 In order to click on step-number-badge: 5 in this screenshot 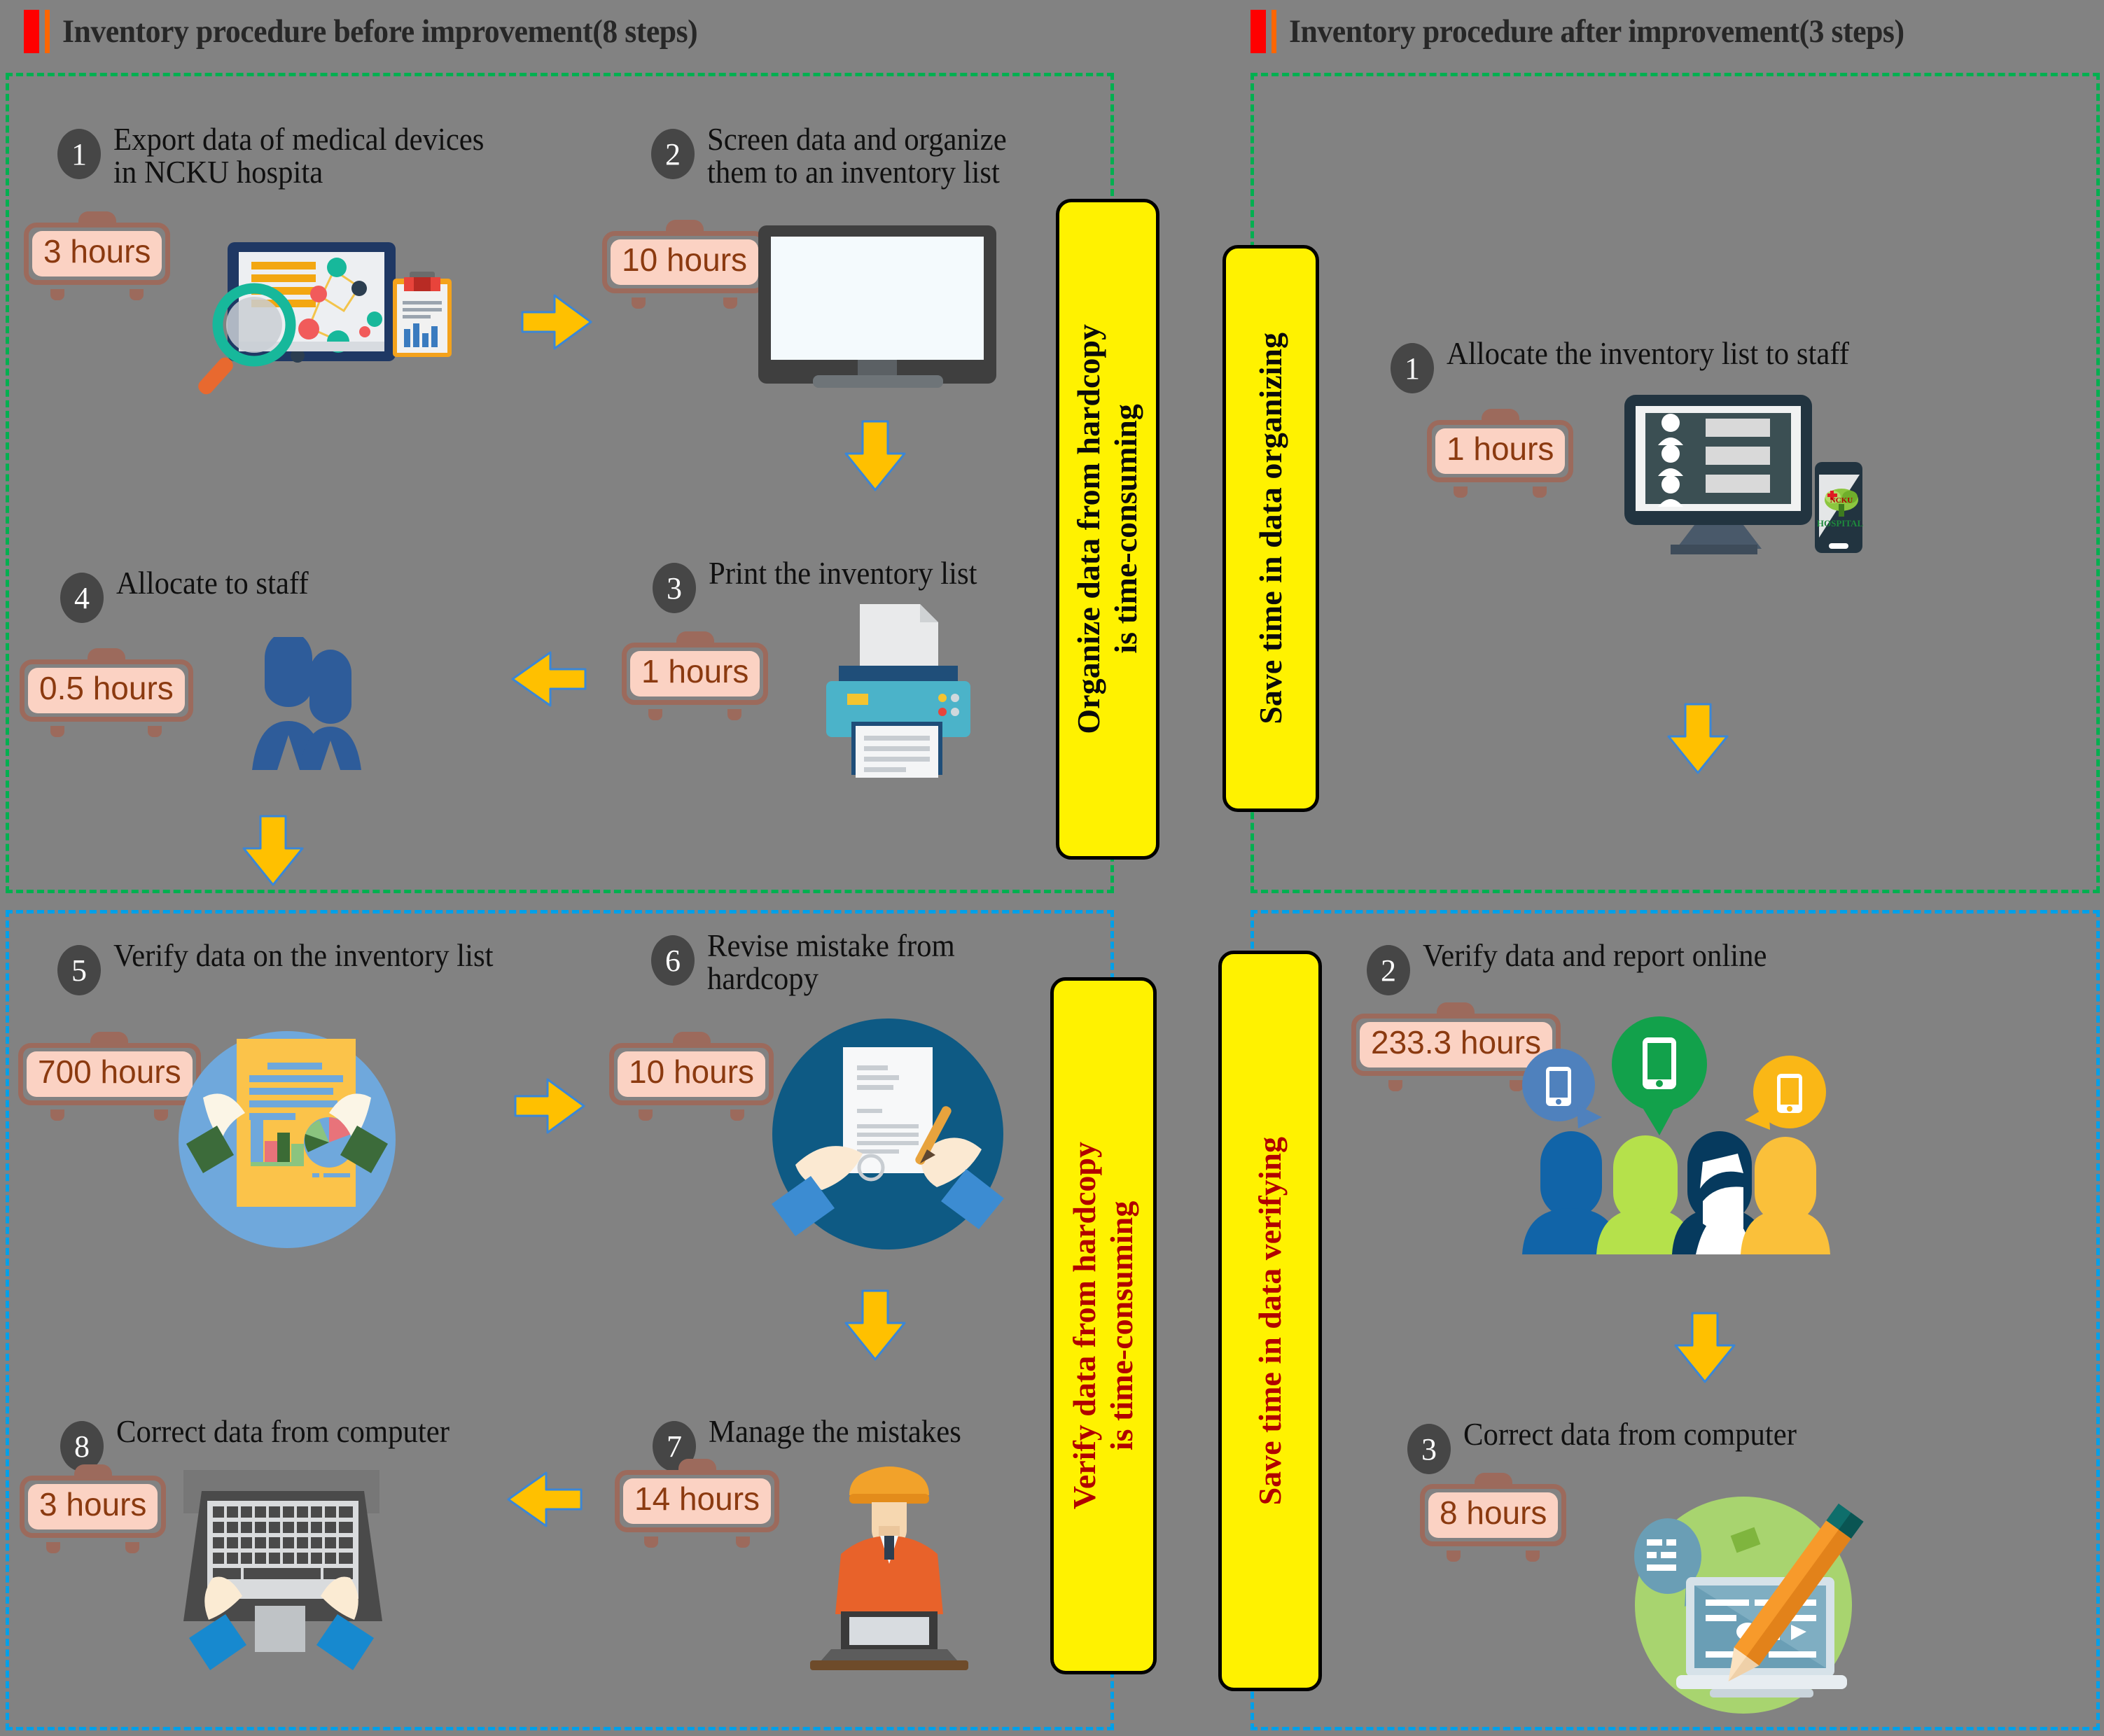, I will do `click(79, 970)`.